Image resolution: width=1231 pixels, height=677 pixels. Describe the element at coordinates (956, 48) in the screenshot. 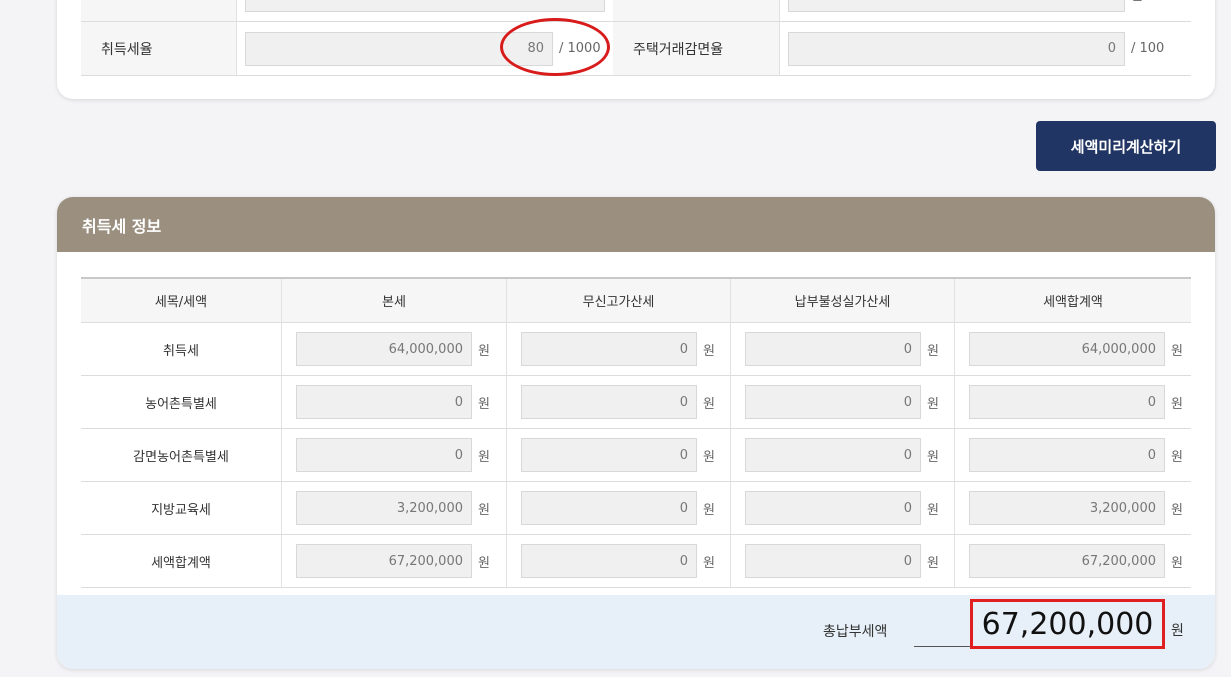

I see `housing-reduction-field: 0` at that location.